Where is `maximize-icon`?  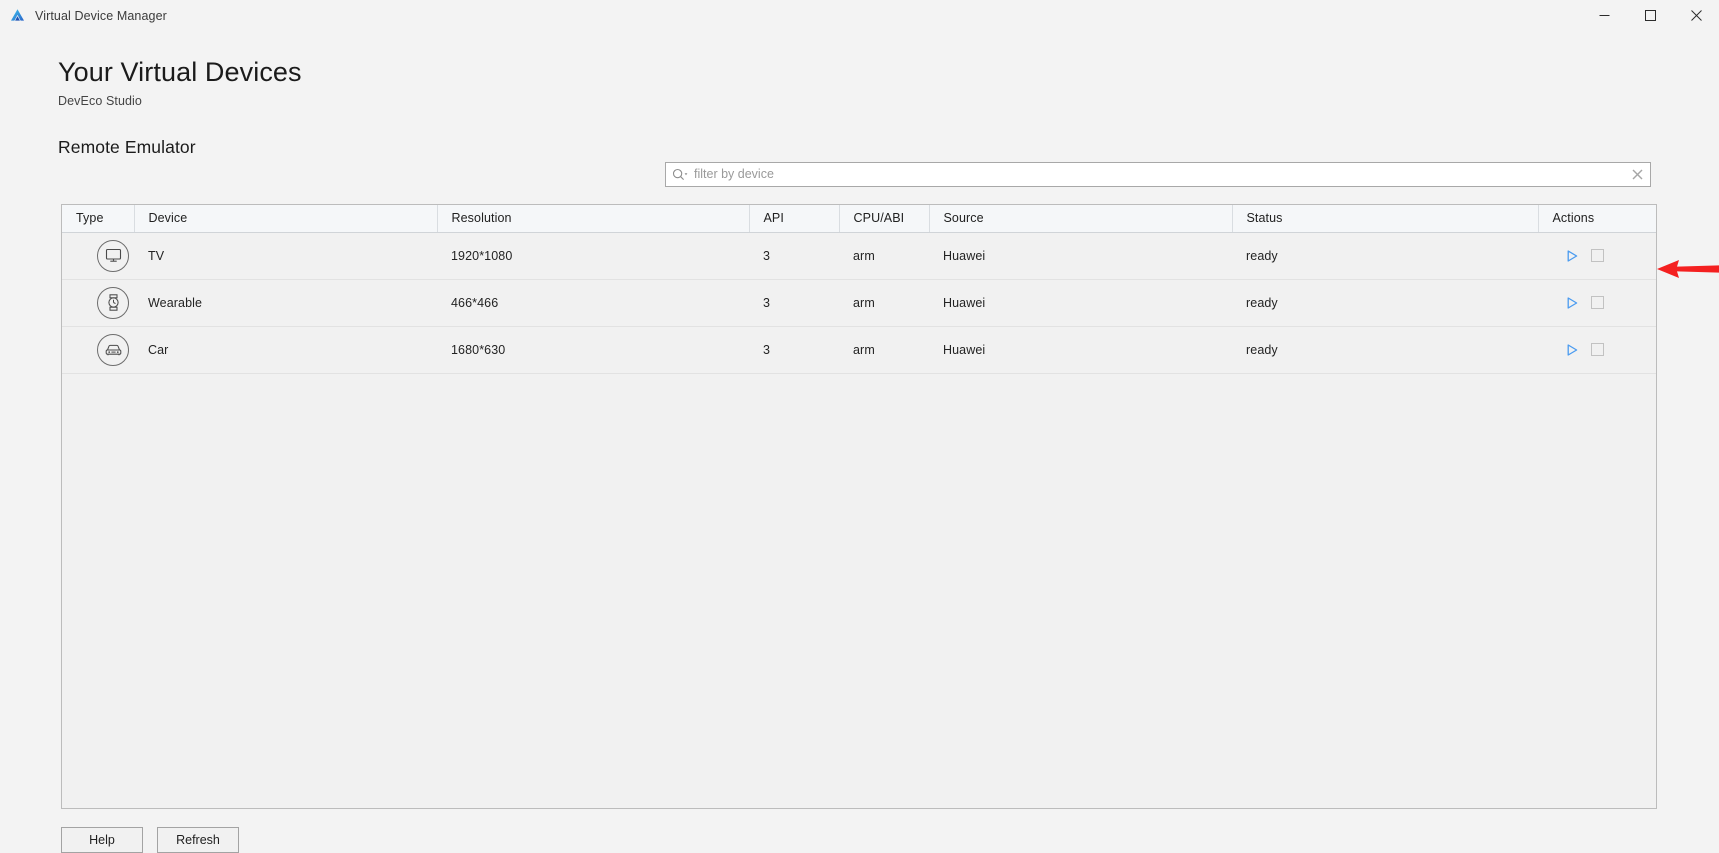 maximize-icon is located at coordinates (1650, 15).